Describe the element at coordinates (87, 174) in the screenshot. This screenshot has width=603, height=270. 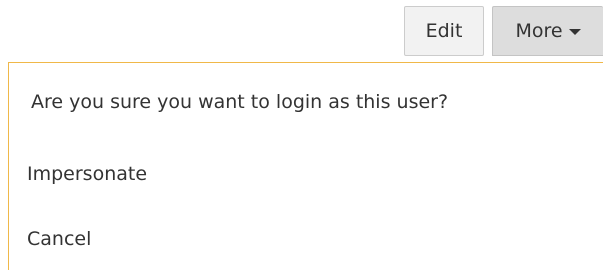
I see `impersonate-menu-item: Impersonate` at that location.